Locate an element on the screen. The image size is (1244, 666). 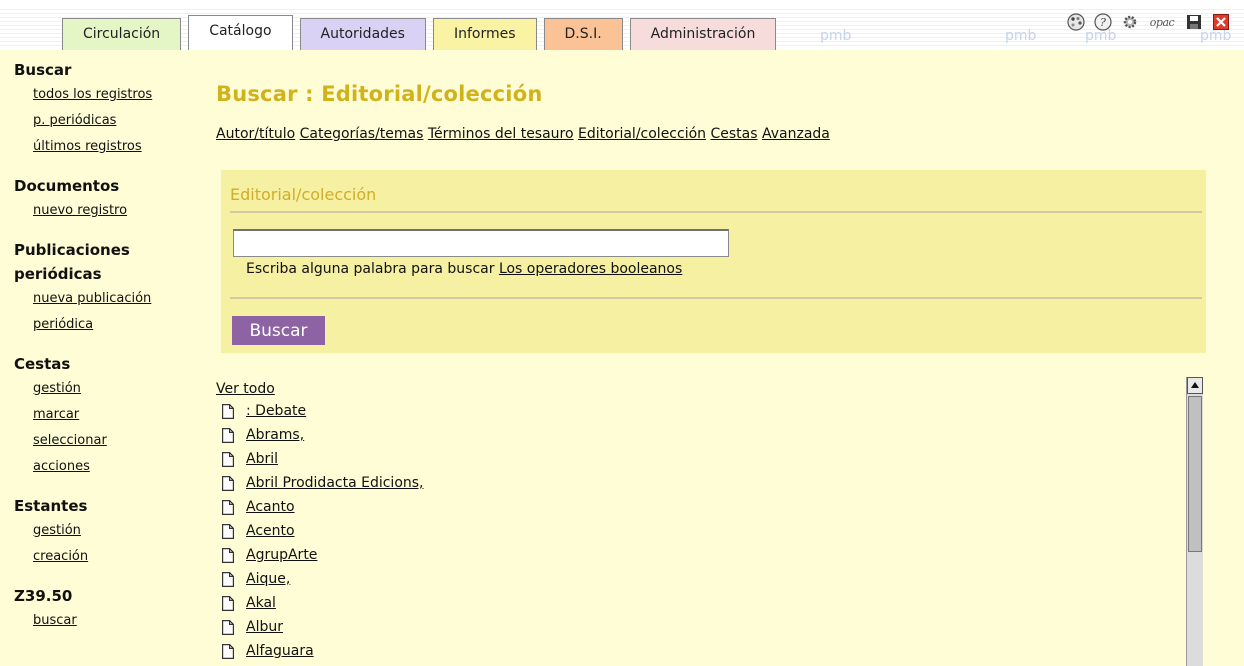
ver-todo-link: Ver todo is located at coordinates (696, 388).